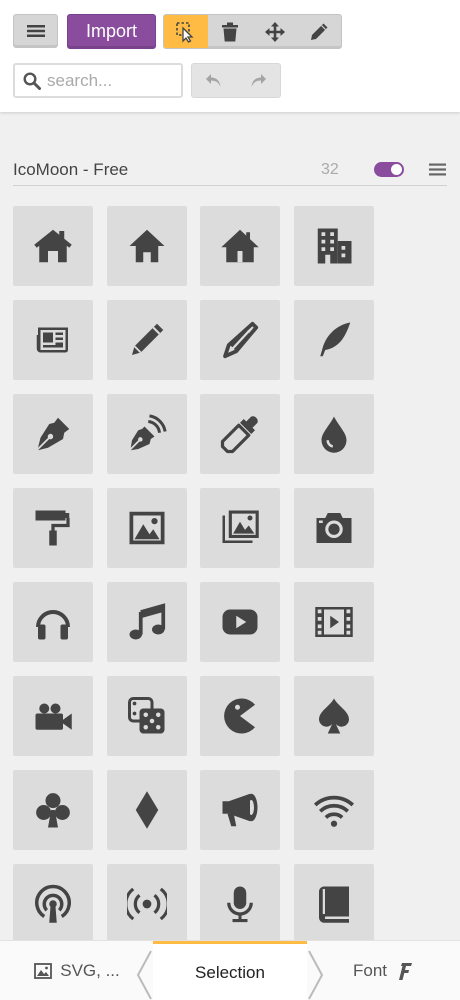  What do you see at coordinates (230, 56) in the screenshot?
I see `top-toolbar: Import` at bounding box center [230, 56].